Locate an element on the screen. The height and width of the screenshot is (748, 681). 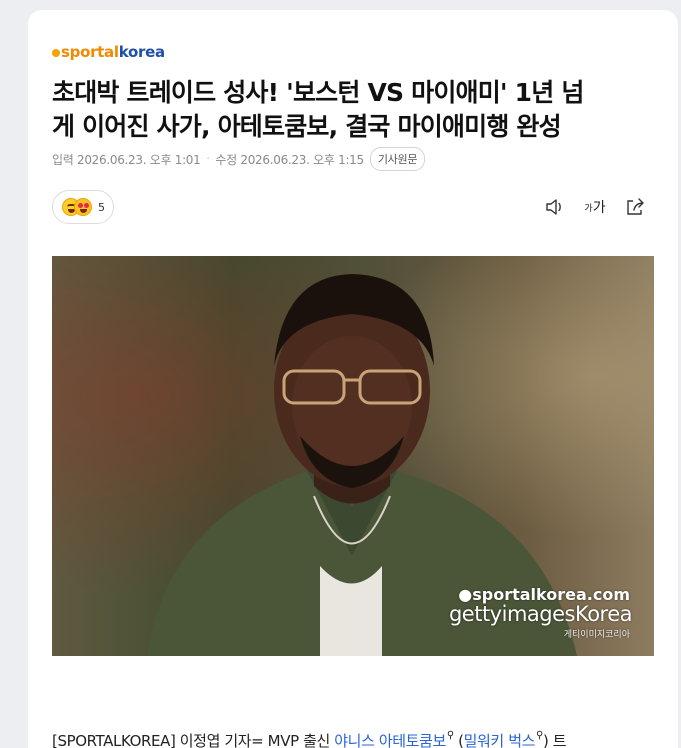
logo-dot-icon is located at coordinates (56, 53).